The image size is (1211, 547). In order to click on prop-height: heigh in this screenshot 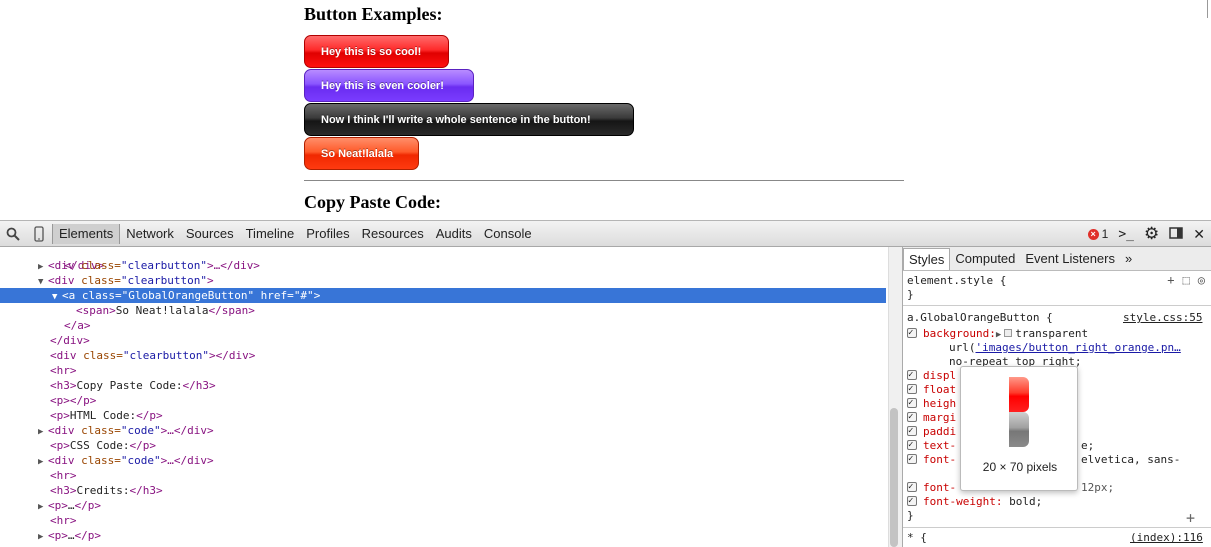, I will do `click(931, 403)`.